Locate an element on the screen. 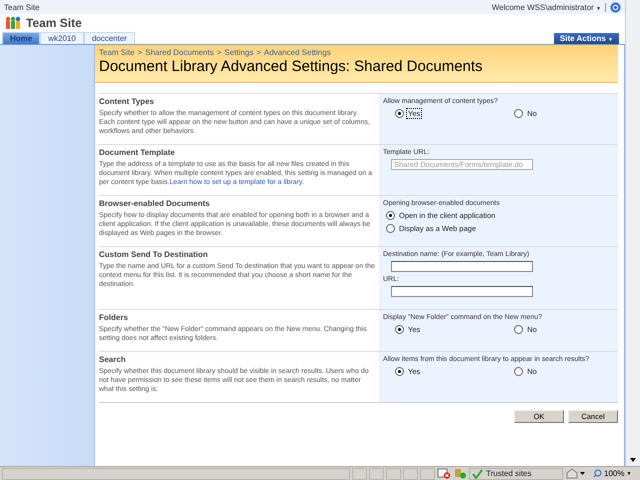  section-title: Custom Send To Destination is located at coordinates (154, 254).